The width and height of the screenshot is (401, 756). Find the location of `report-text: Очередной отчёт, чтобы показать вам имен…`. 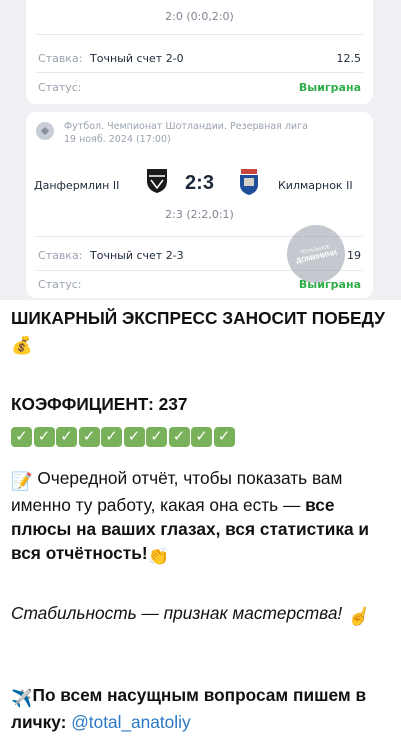

report-text: Очередной отчёт, чтобы показать вам имен… is located at coordinates (177, 491).